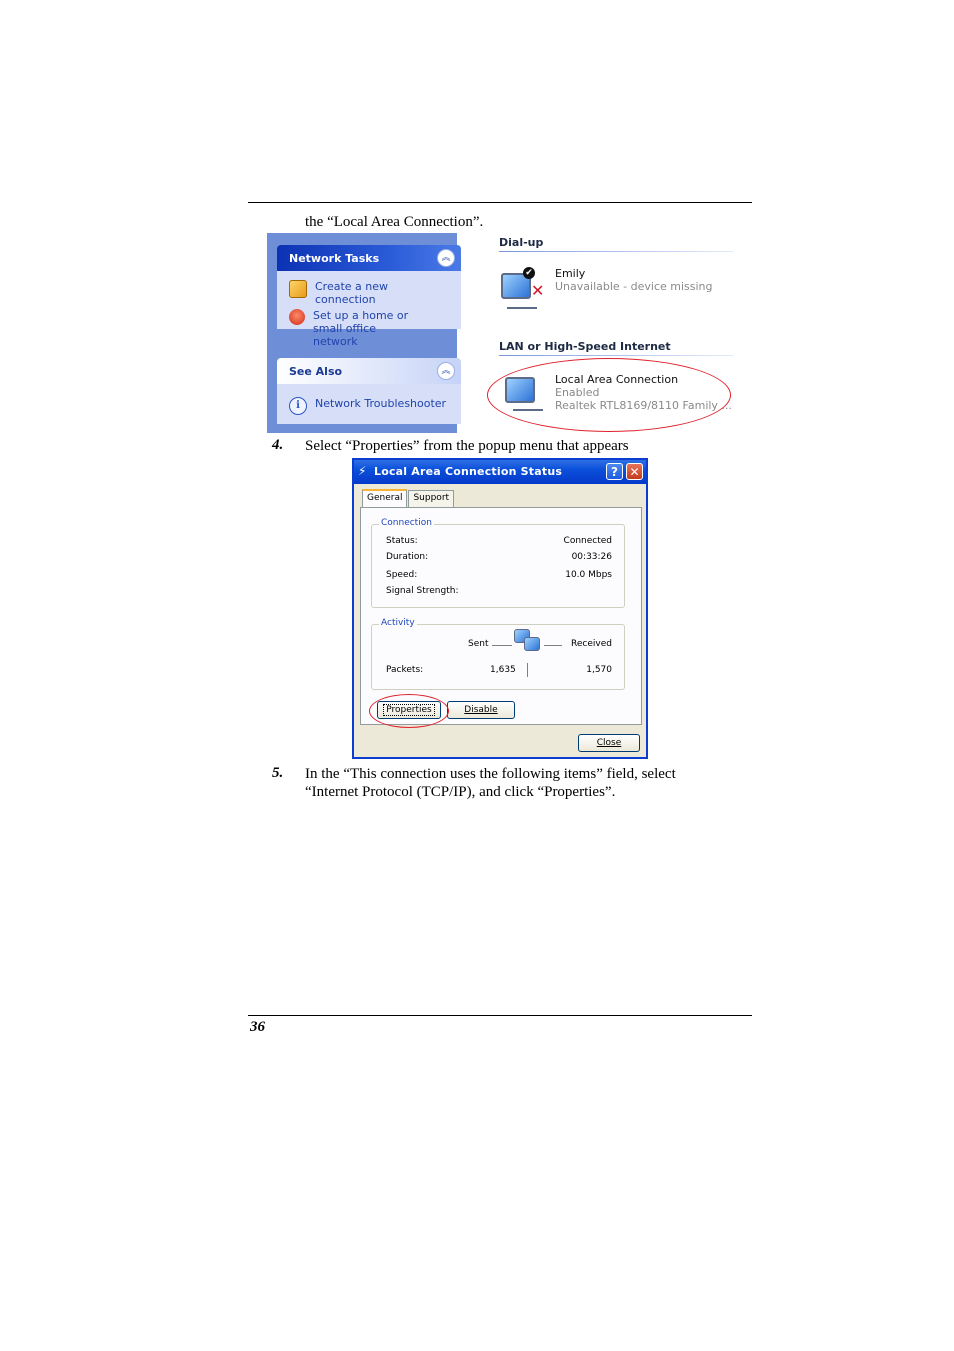 This screenshot has width=954, height=1351. What do you see at coordinates (316, 371) in the screenshot?
I see `see-also-title: See Also` at bounding box center [316, 371].